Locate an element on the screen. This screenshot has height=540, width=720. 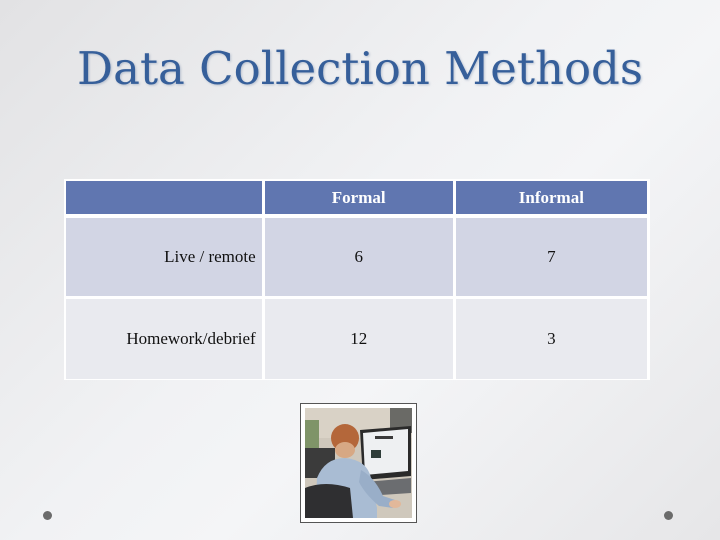
table-header-row: Formal Informal is located at coordinates (356, 199).